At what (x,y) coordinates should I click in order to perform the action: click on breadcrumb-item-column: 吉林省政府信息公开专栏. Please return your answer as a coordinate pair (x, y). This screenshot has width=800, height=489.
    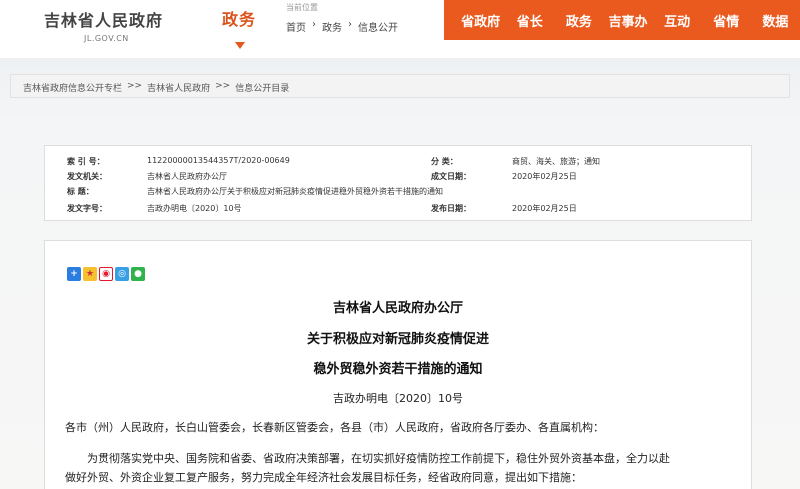
    Looking at the image, I should click on (72, 87).